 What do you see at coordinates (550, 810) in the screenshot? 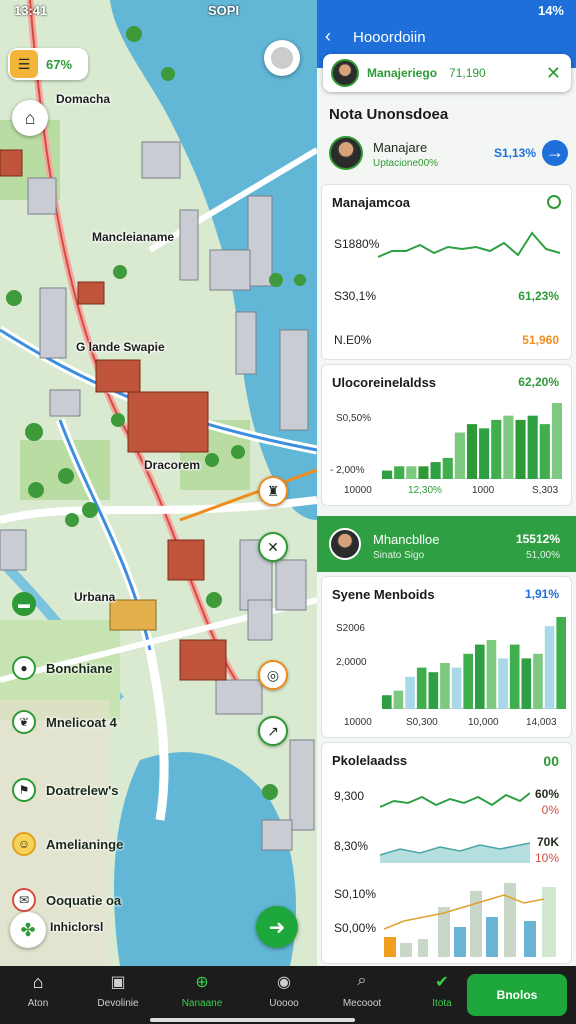
I see `trend-sub-1: 0%` at bounding box center [550, 810].